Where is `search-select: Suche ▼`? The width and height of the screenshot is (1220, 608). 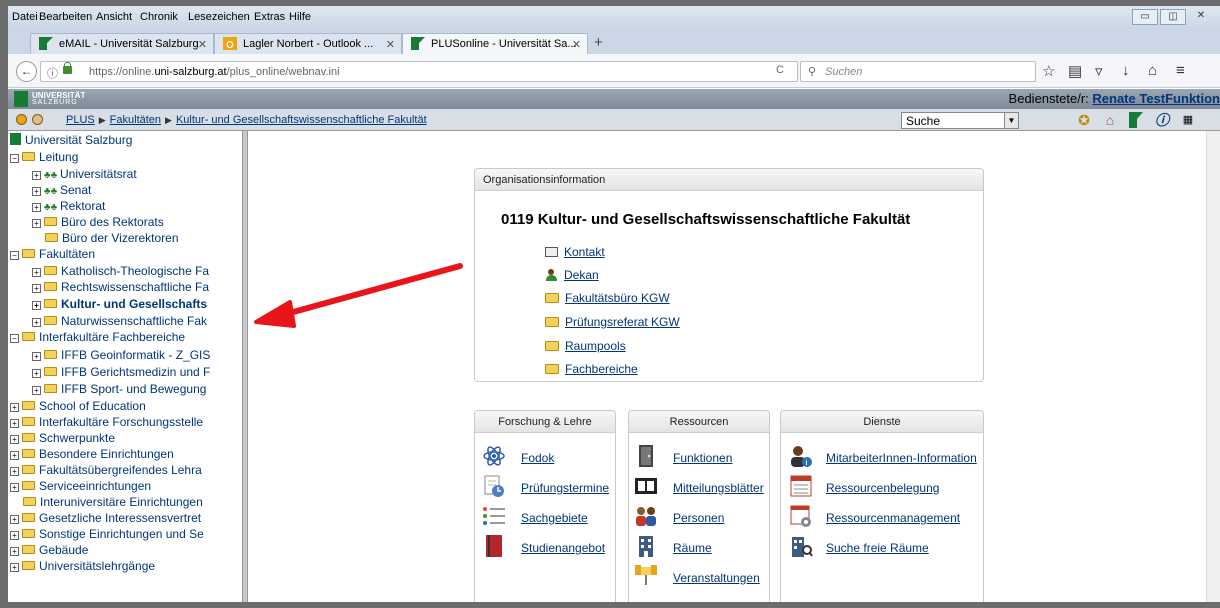 search-select: Suche ▼ is located at coordinates (960, 120).